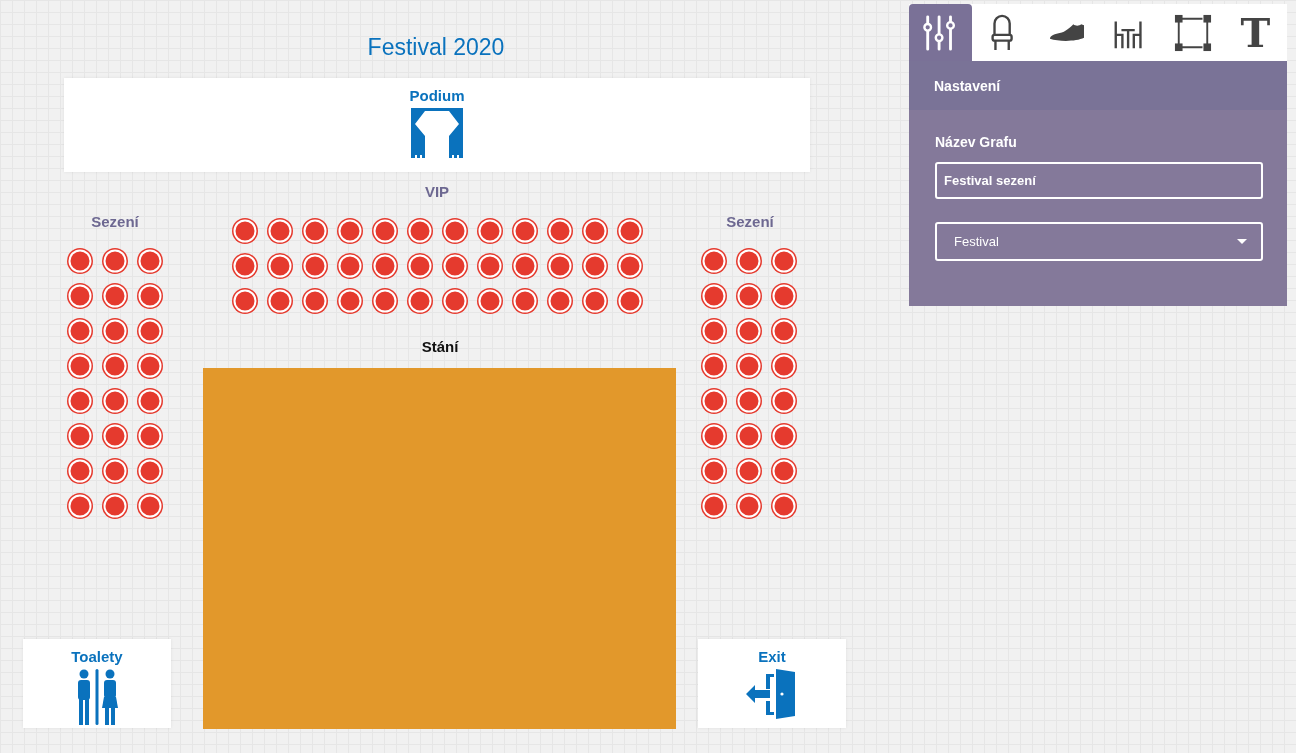  Describe the element at coordinates (115, 221) in the screenshot. I see `section-label: Sezení` at that location.